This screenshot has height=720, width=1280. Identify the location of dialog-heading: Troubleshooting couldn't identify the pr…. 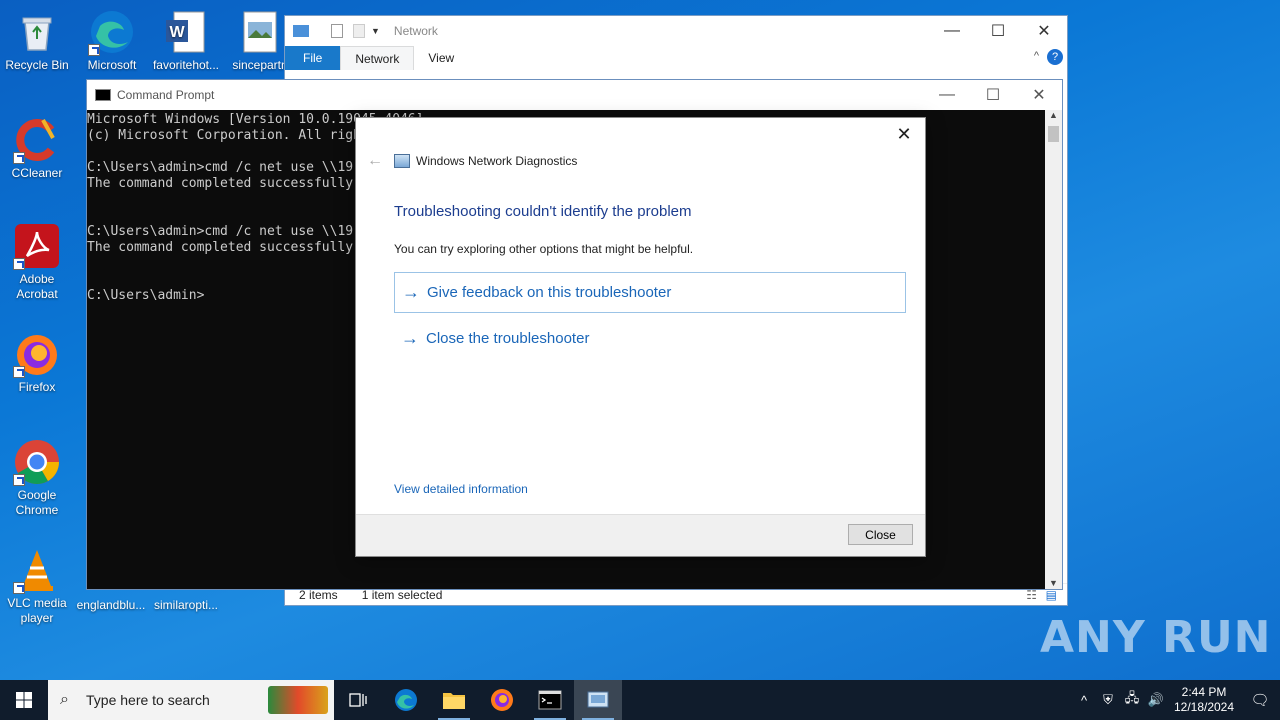
(543, 211).